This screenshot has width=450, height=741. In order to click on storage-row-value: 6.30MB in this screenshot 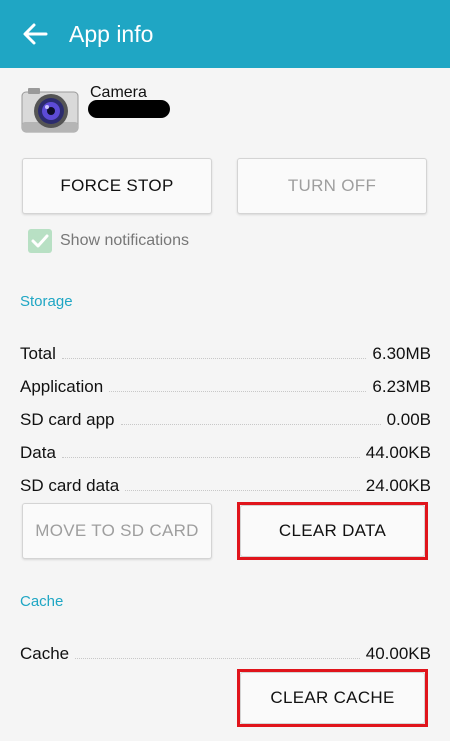, I will do `click(401, 353)`.